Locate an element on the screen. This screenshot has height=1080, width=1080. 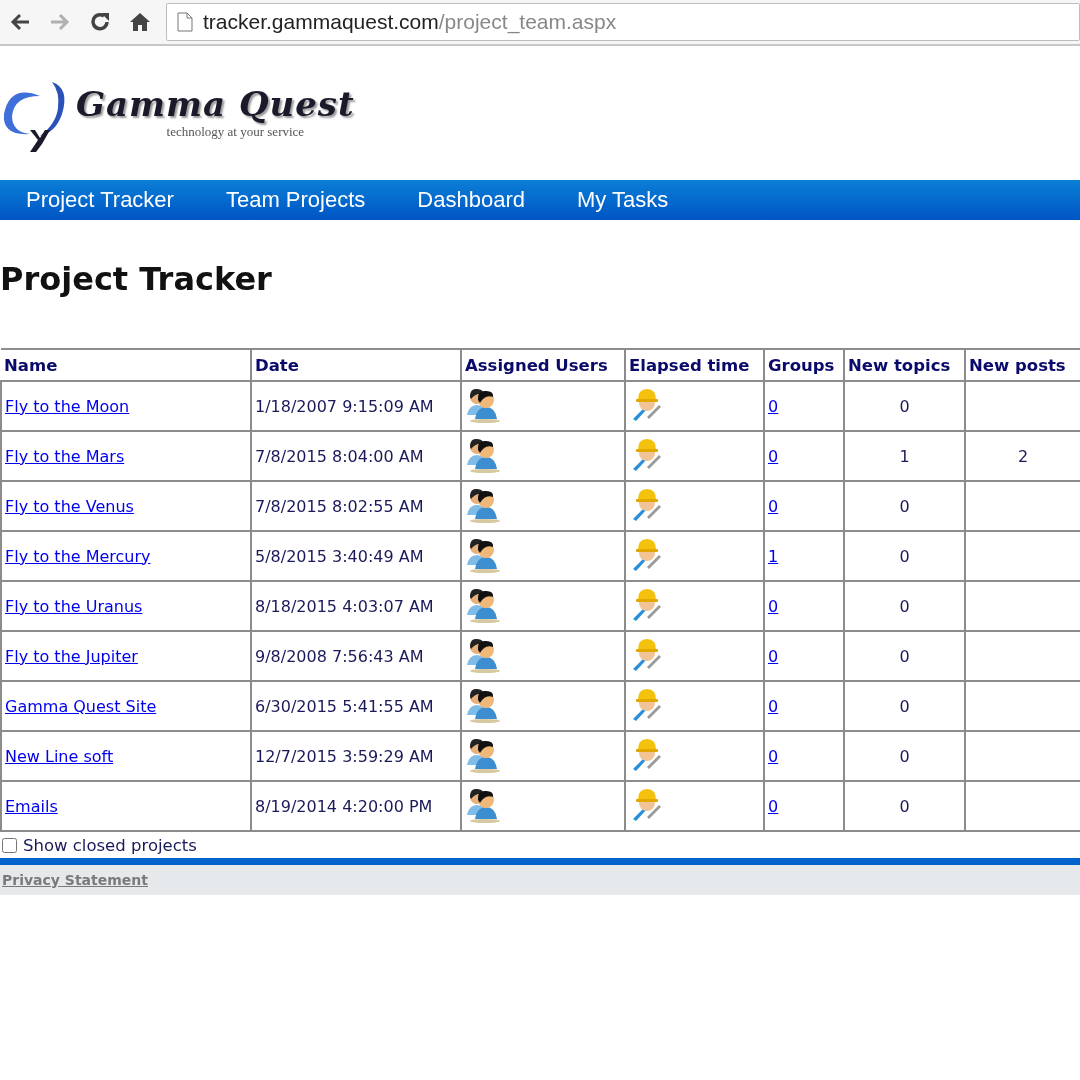
nav-link: Project Tracker is located at coordinates (100, 200).